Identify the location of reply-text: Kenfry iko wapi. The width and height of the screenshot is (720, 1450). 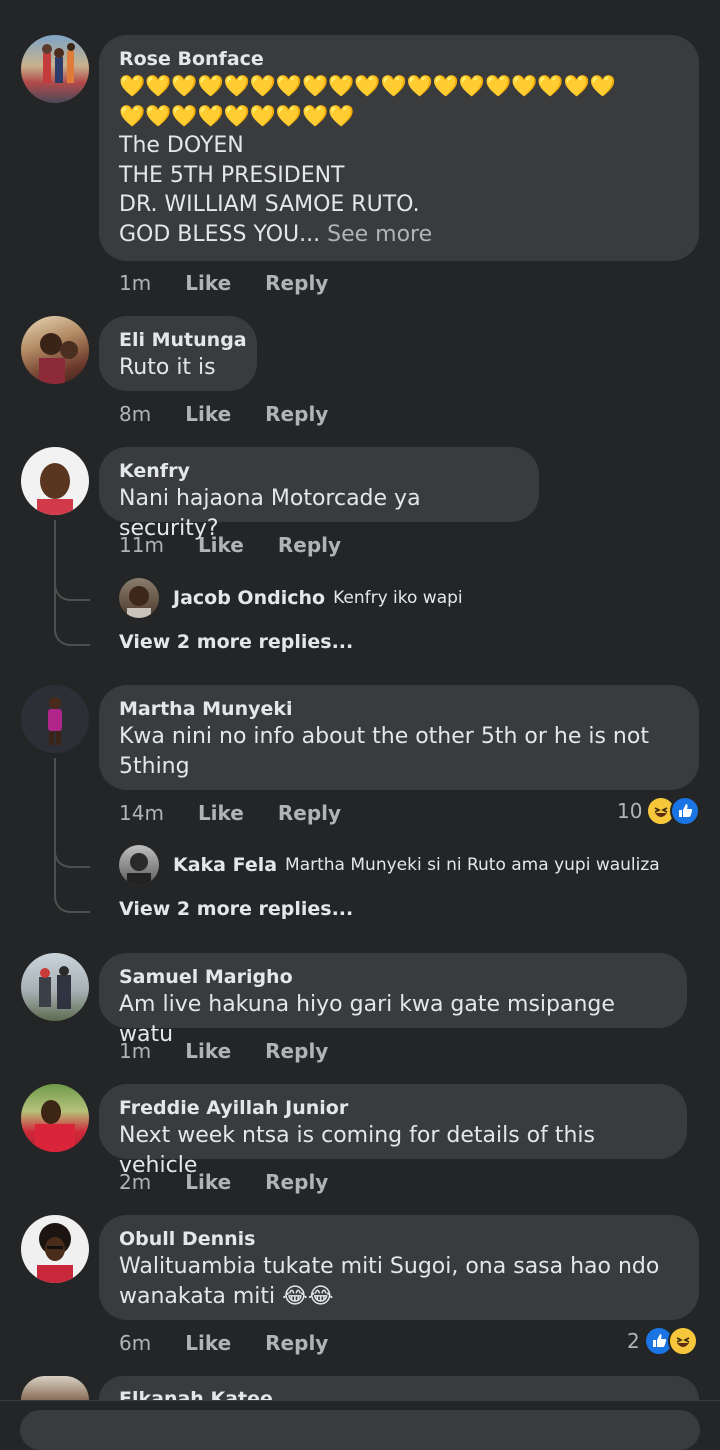
(398, 598).